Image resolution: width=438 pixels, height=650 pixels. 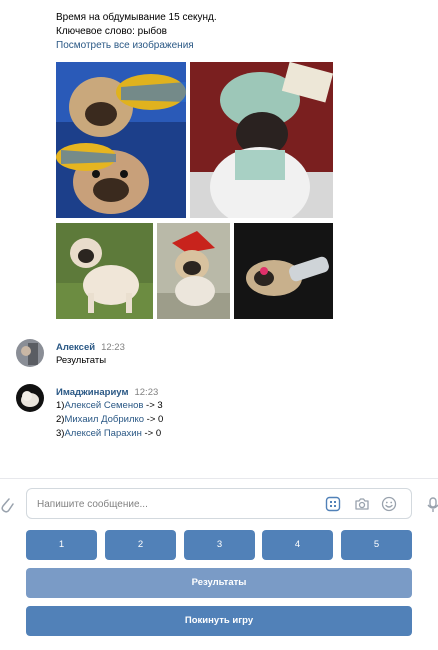 I want to click on result-line-1: 1)Алексей Семенов -> 3, so click(x=109, y=406).